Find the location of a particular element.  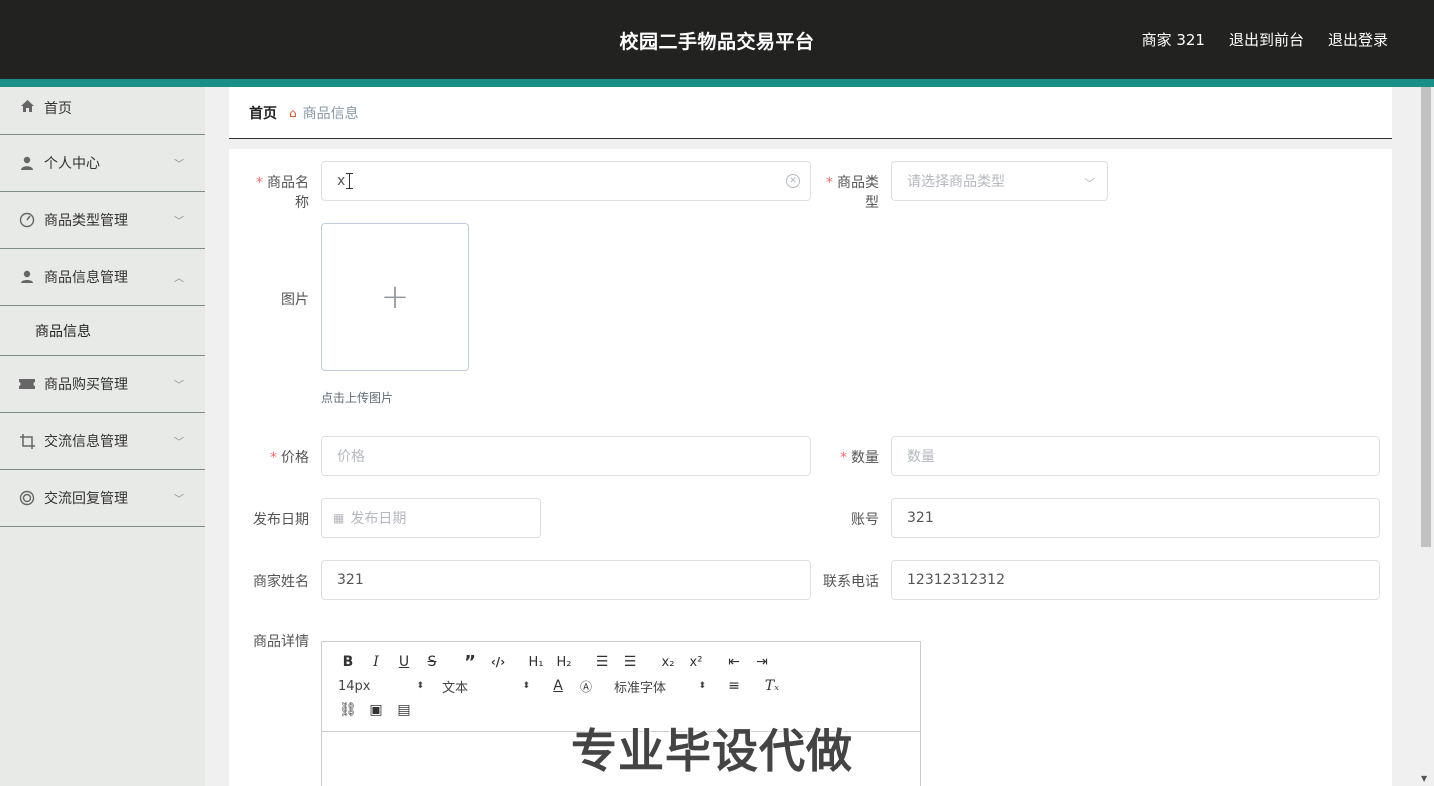

breadcrumb-home: 首页 is located at coordinates (263, 113).